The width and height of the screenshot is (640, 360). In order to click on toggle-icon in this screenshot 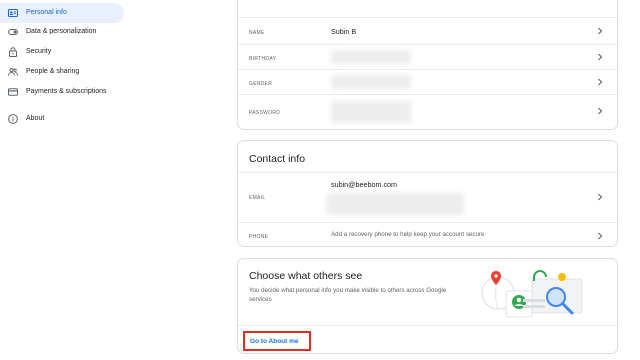, I will do `click(13, 32)`.